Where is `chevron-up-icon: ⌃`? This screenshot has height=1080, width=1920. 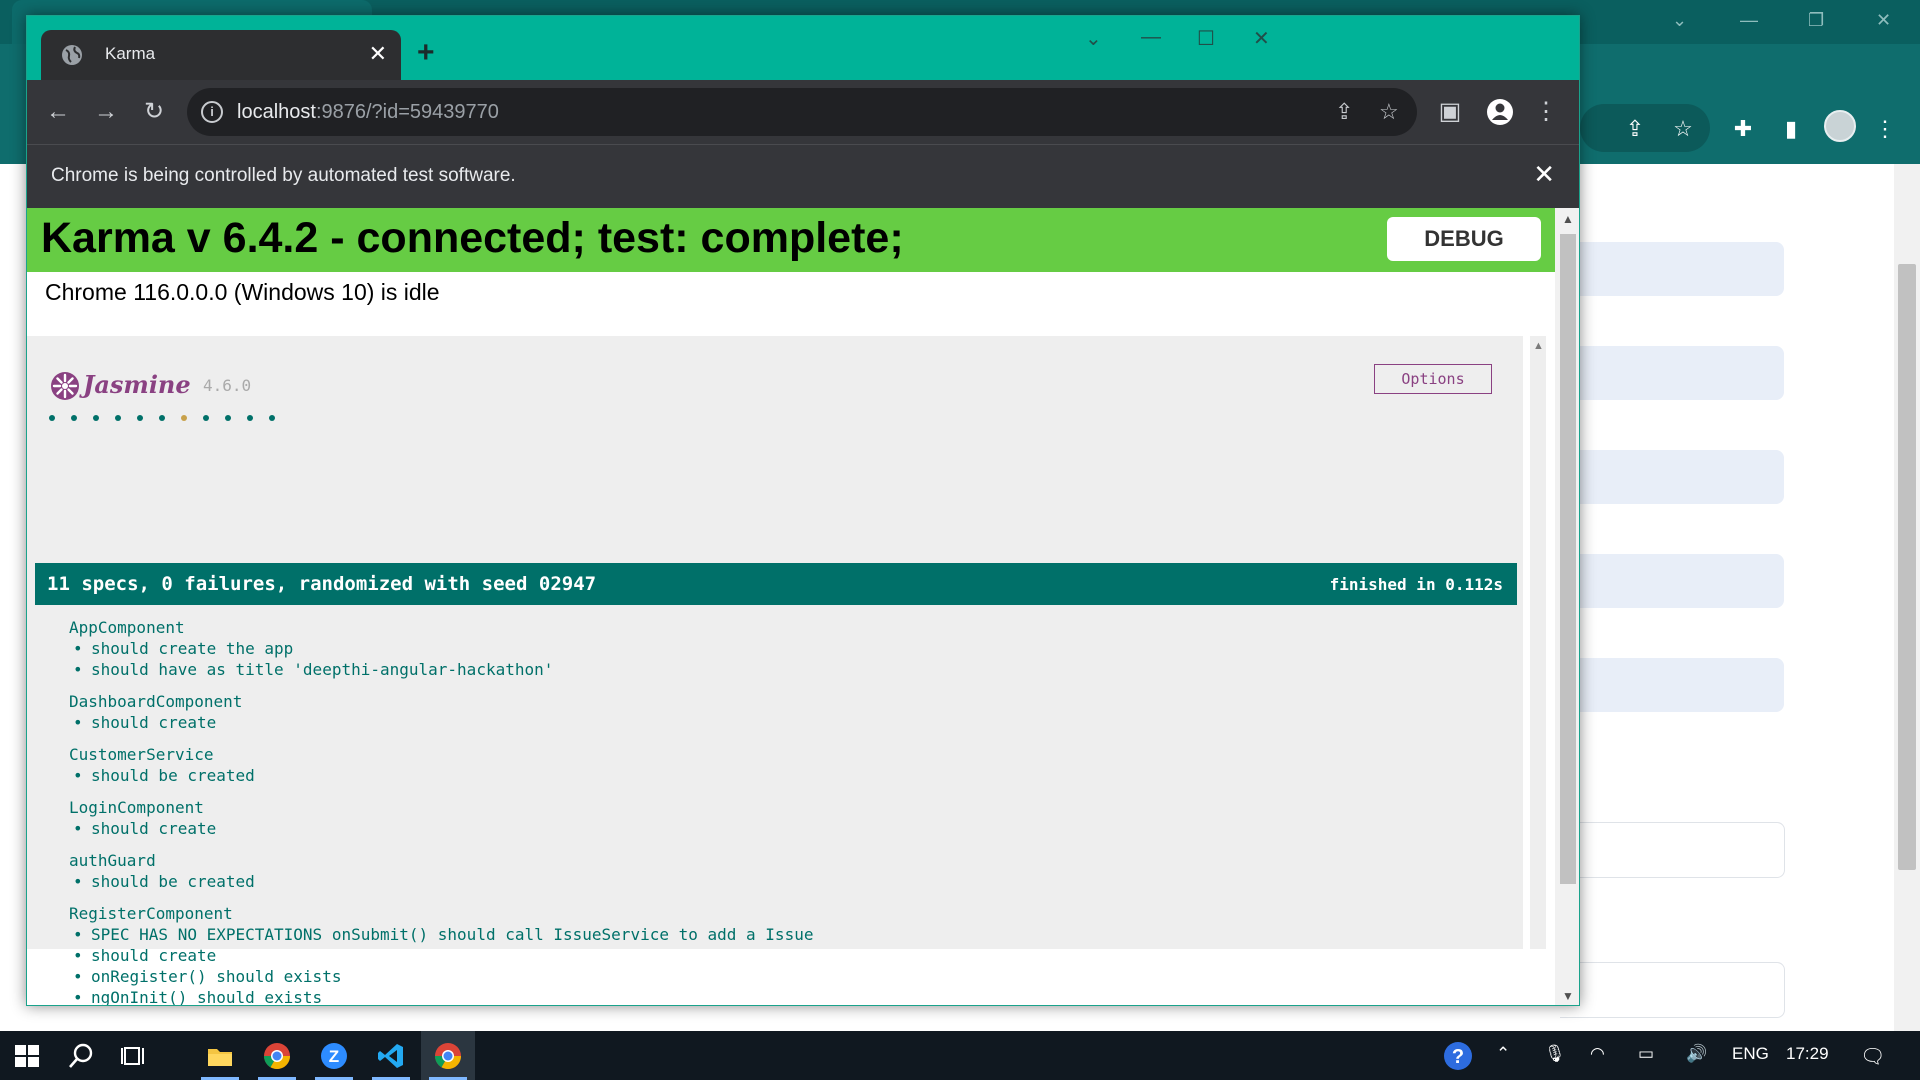
chevron-up-icon: ⌃ is located at coordinates (1503, 1054).